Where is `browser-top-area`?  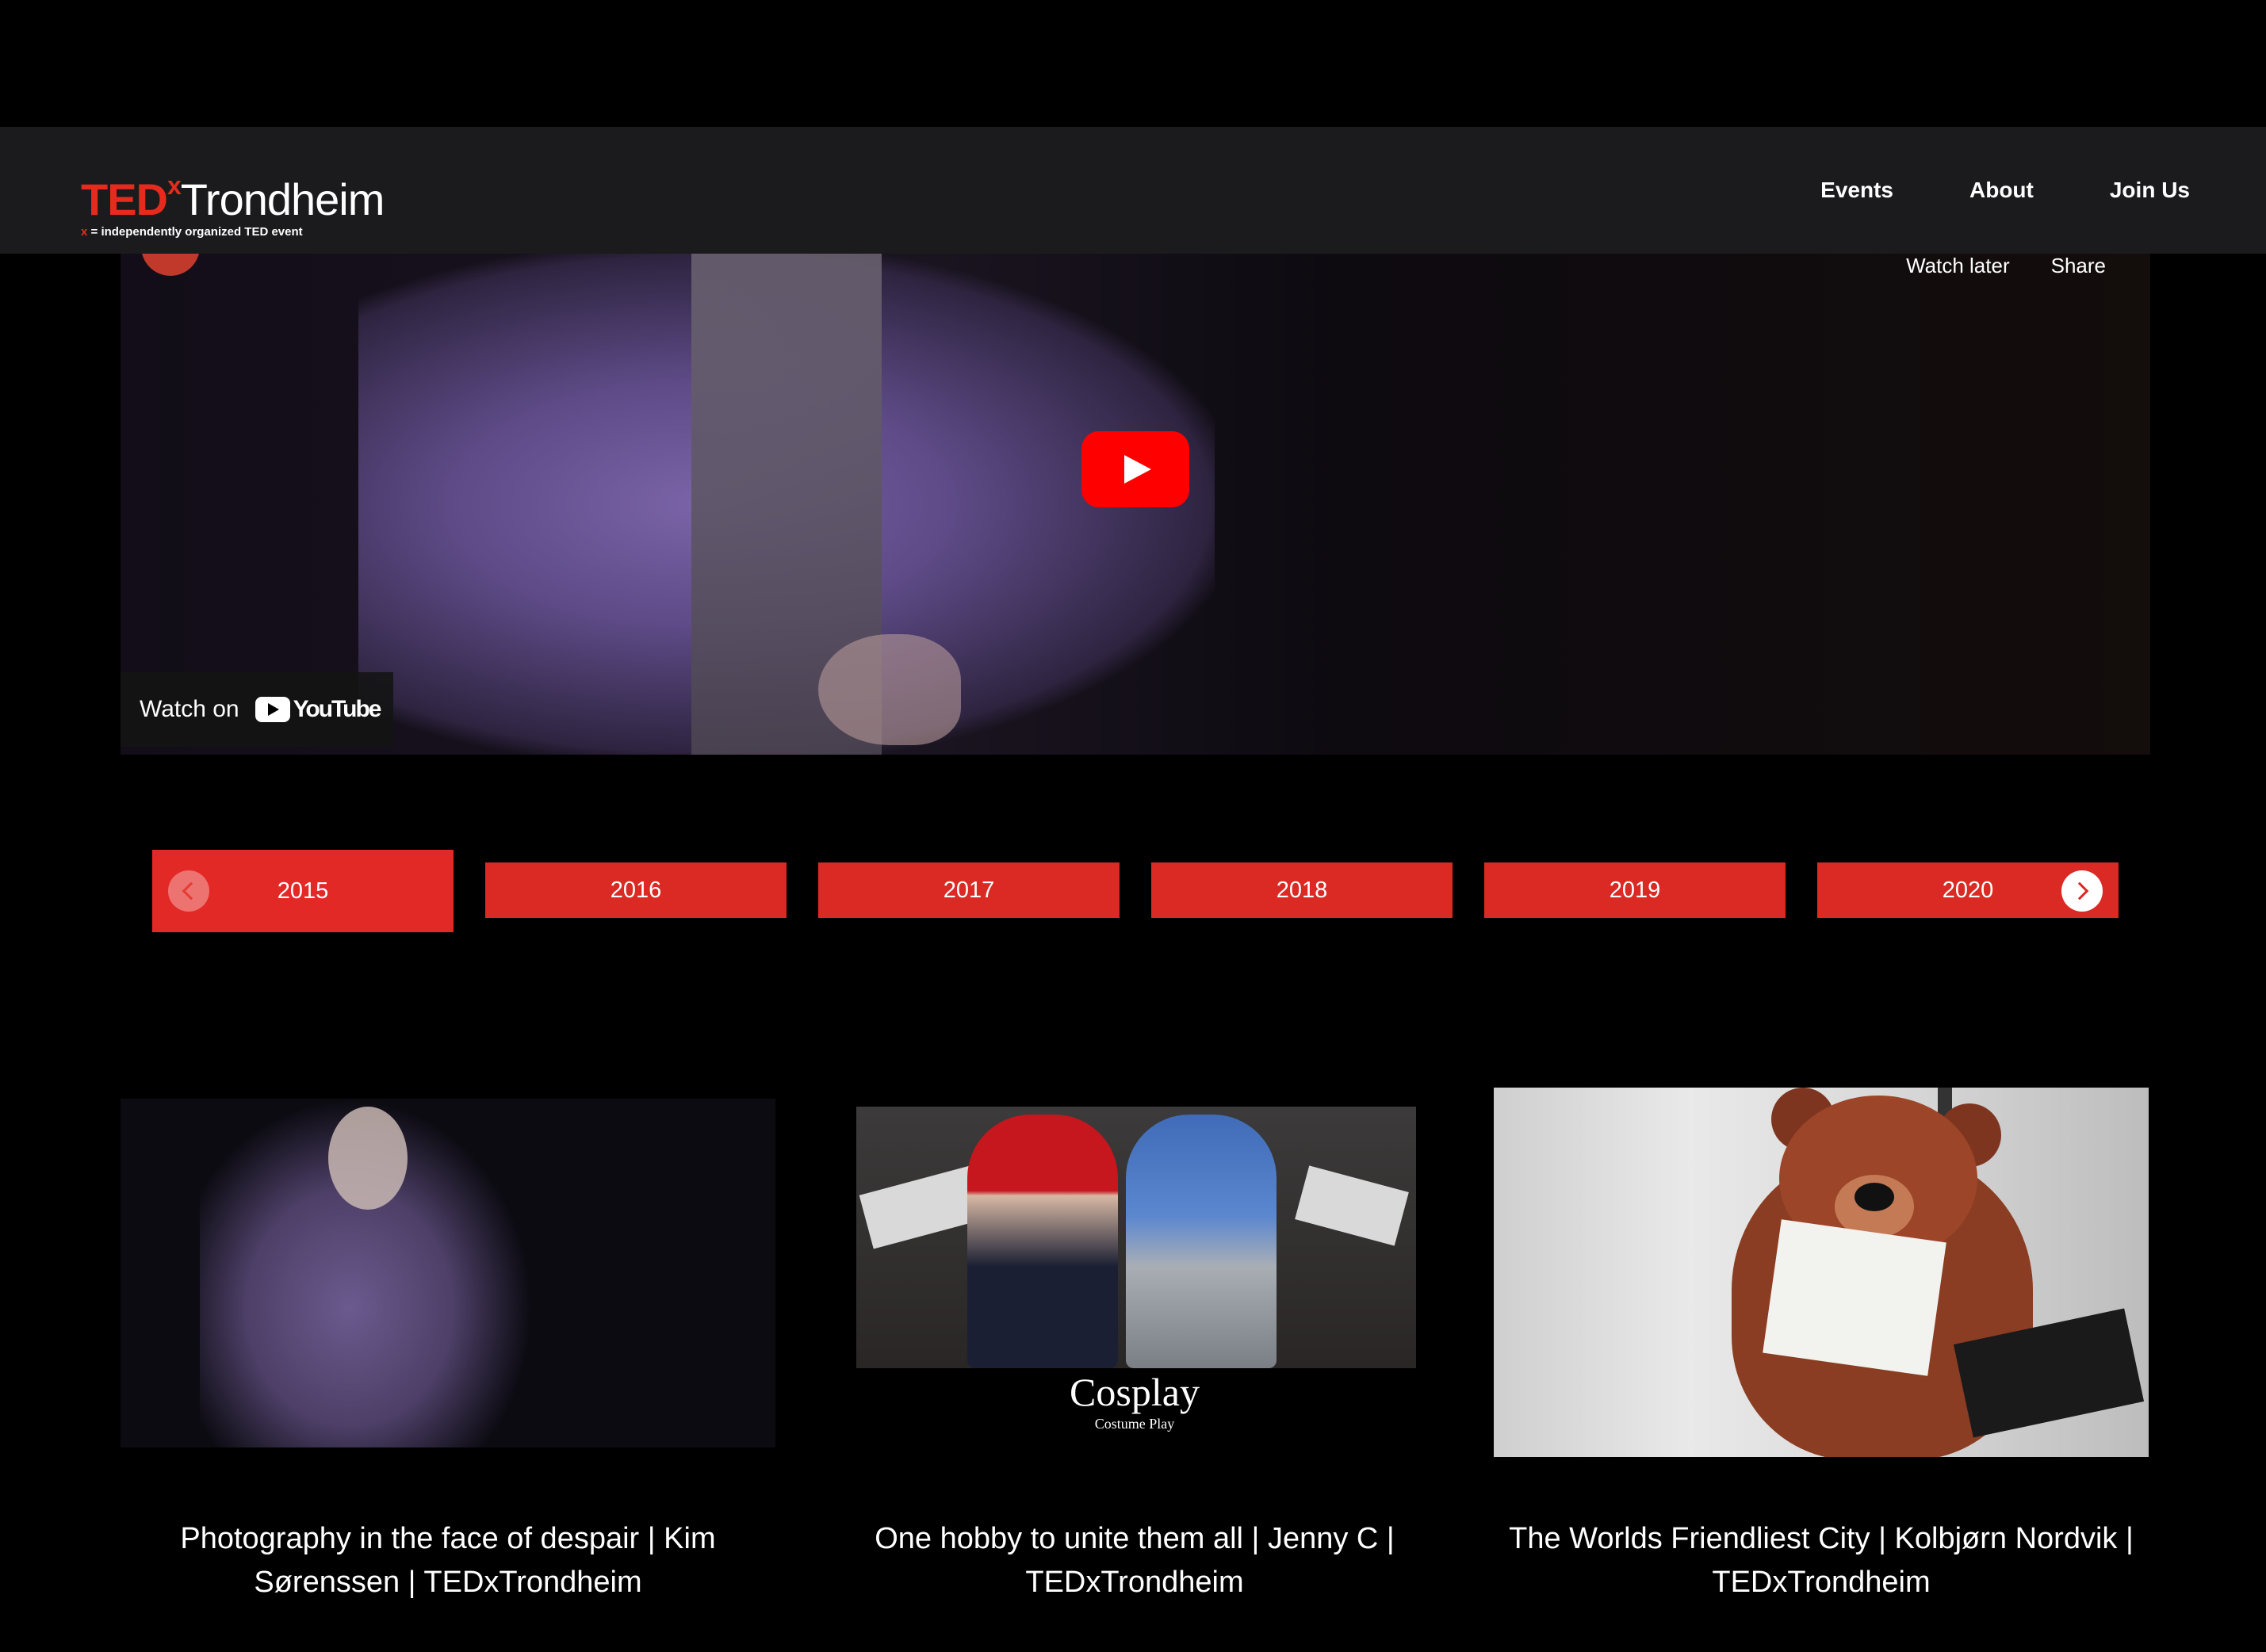
browser-top-area is located at coordinates (1133, 62).